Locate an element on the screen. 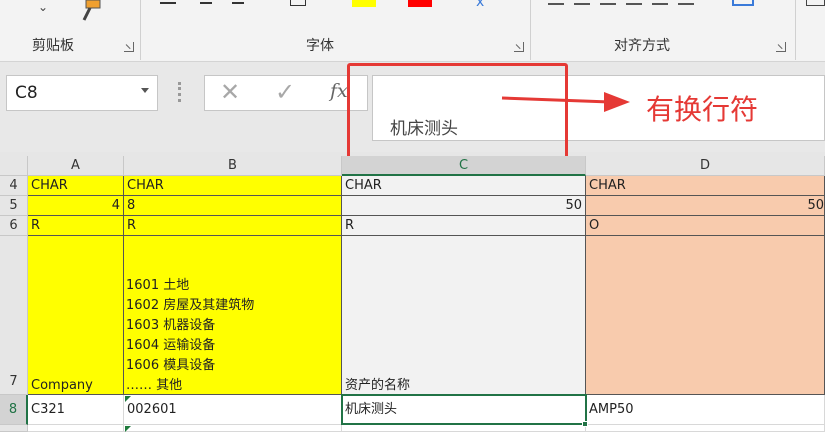  merge-center-icon is located at coordinates (743, 3).